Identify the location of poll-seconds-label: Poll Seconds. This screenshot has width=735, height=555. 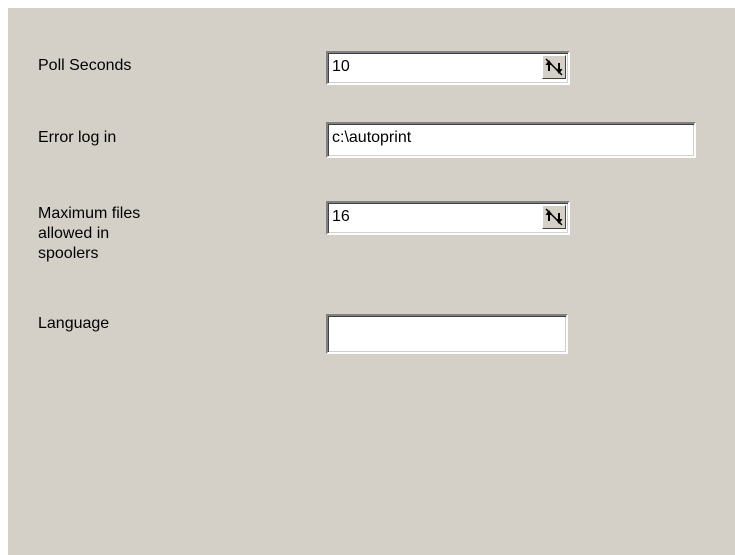
(85, 65).